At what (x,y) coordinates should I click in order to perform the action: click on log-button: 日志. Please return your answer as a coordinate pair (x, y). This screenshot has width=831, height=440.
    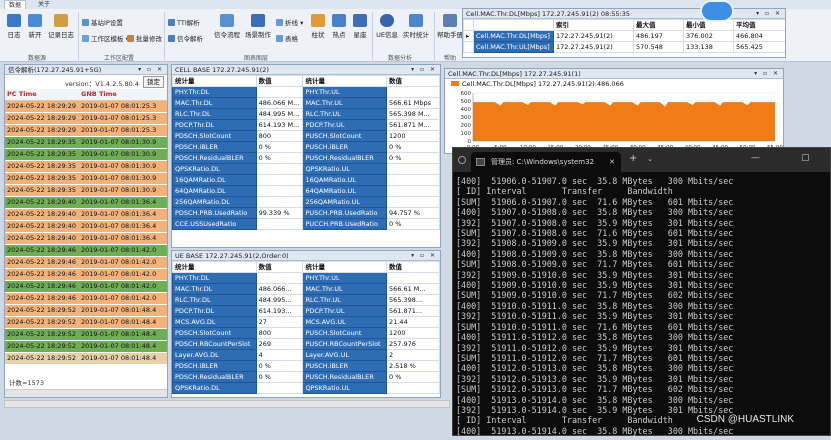
    Looking at the image, I should click on (14, 26).